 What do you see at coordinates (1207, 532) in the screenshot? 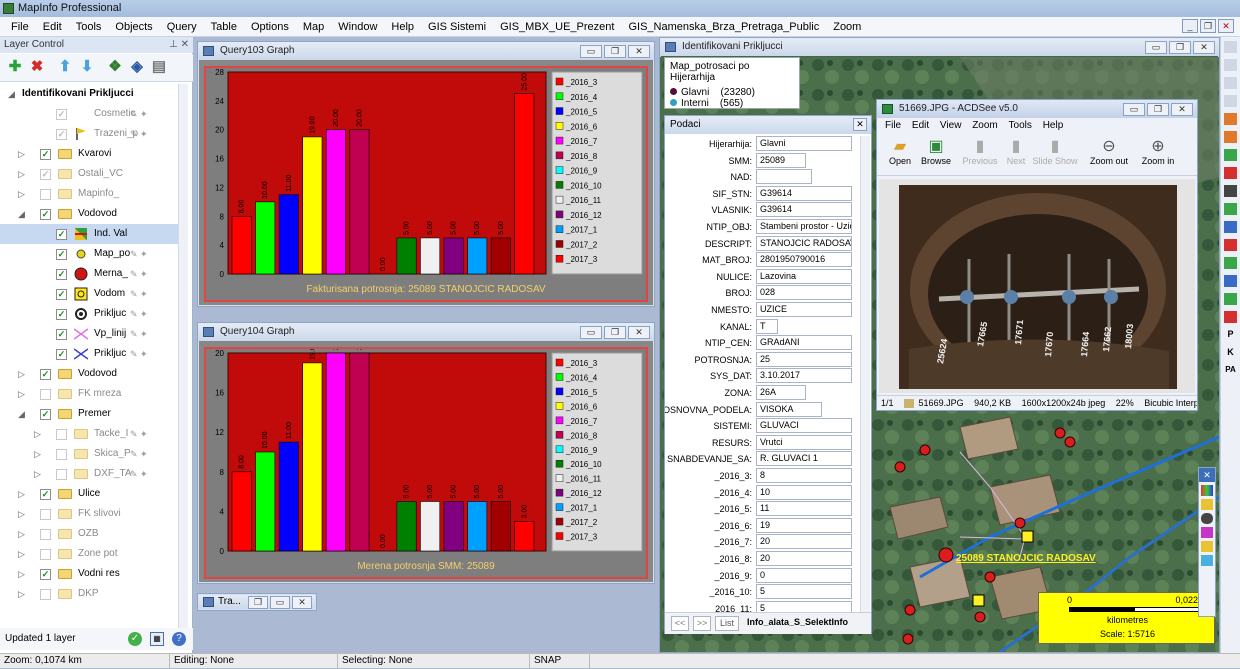
I see `palette-shape-icon` at bounding box center [1207, 532].